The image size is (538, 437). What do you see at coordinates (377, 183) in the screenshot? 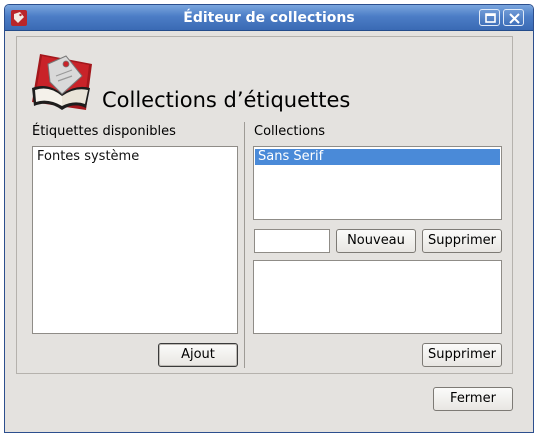
I see `collections-list: Sans Serif` at bounding box center [377, 183].